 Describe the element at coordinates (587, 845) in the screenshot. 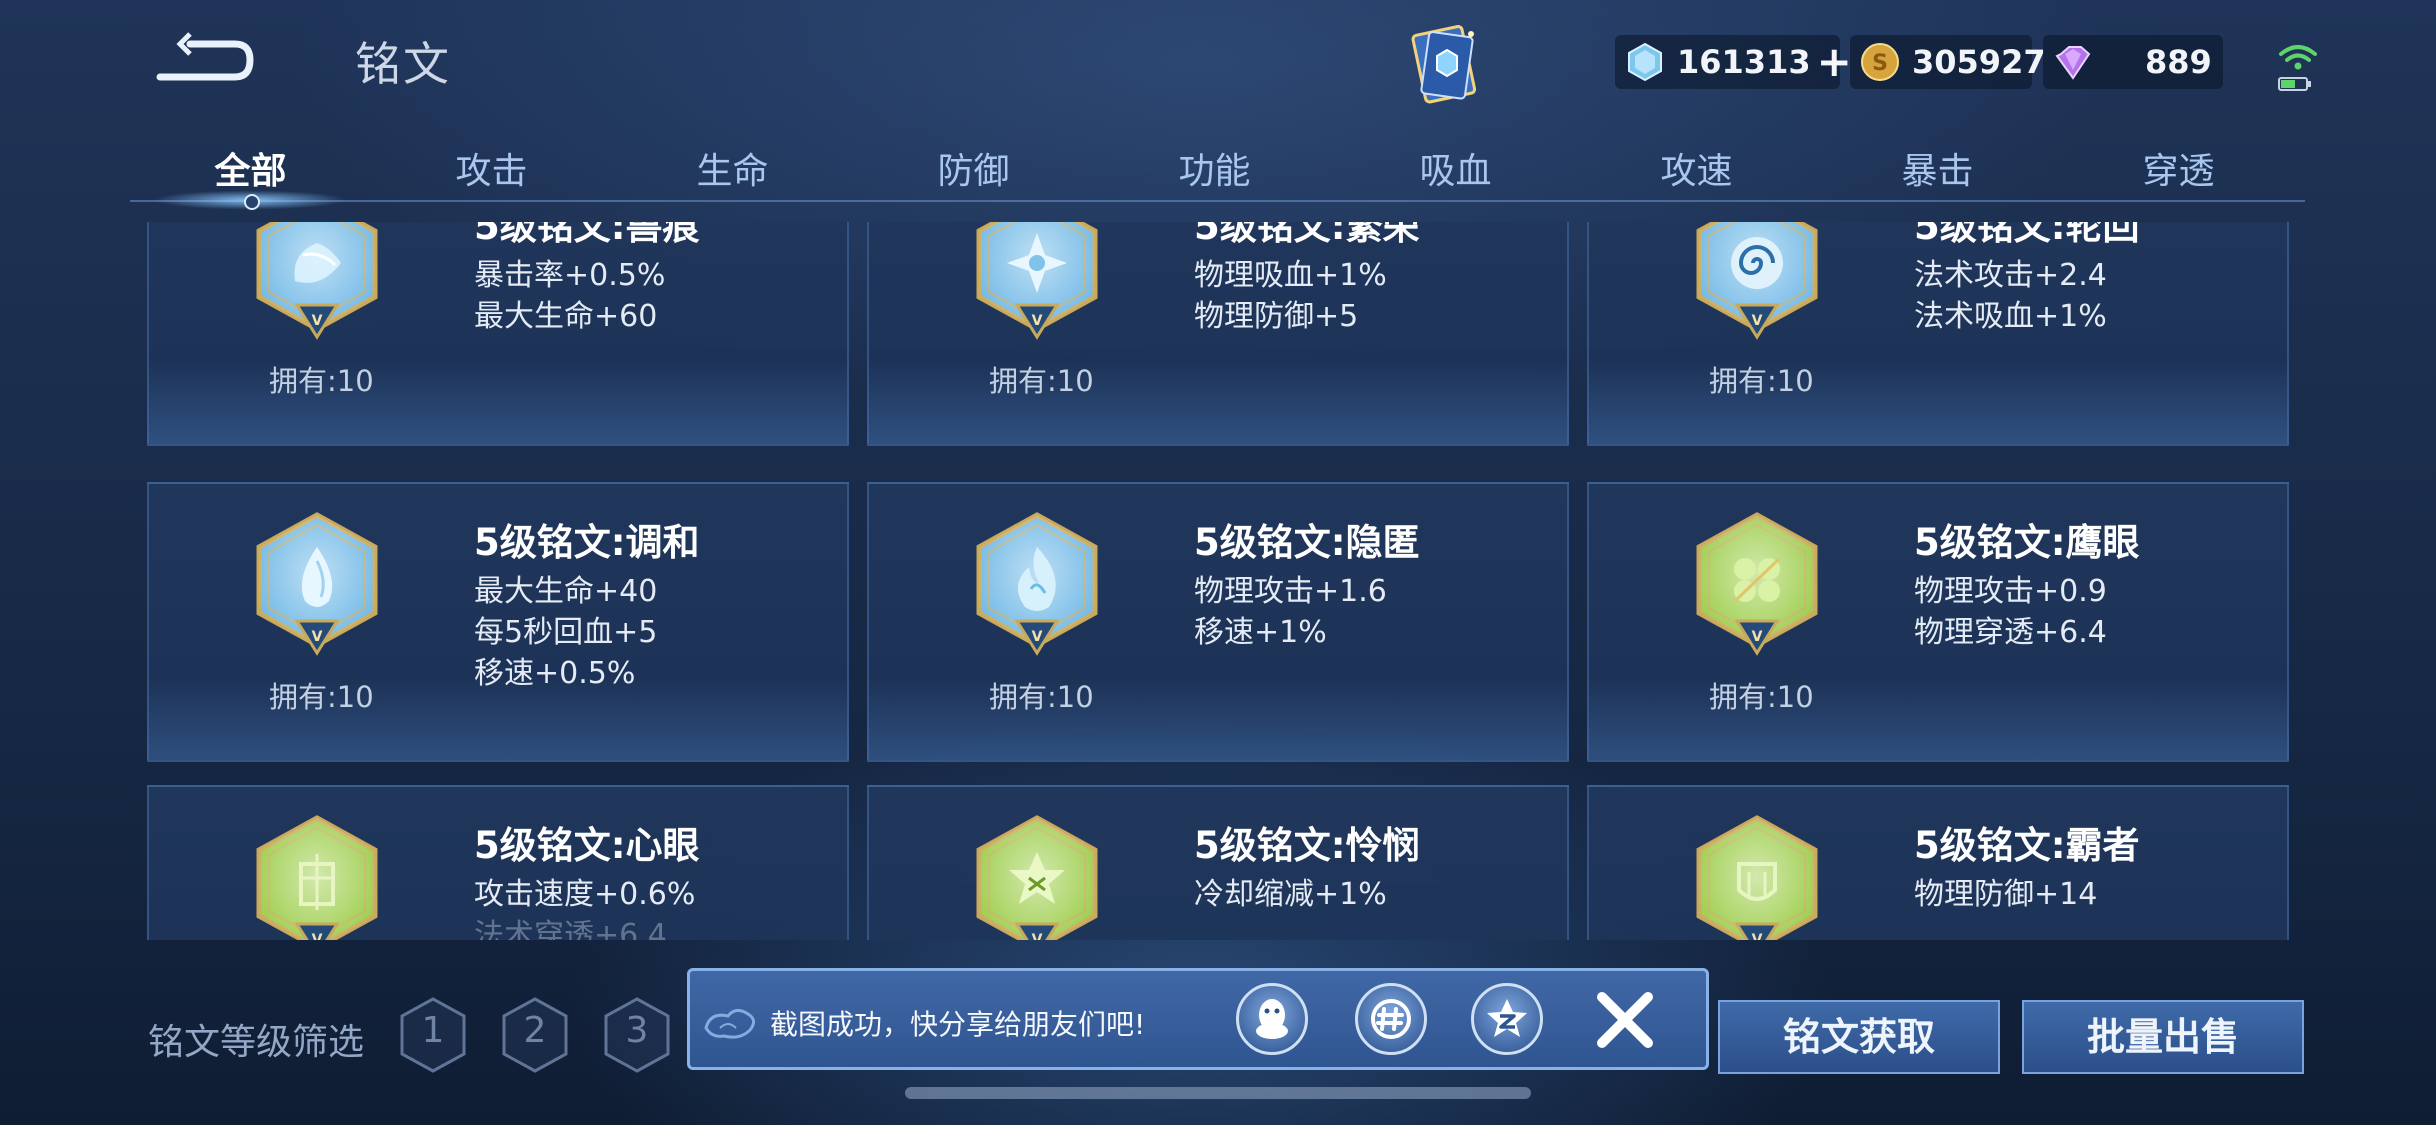

I see `inscription-name: 5级铭文:心眼` at that location.